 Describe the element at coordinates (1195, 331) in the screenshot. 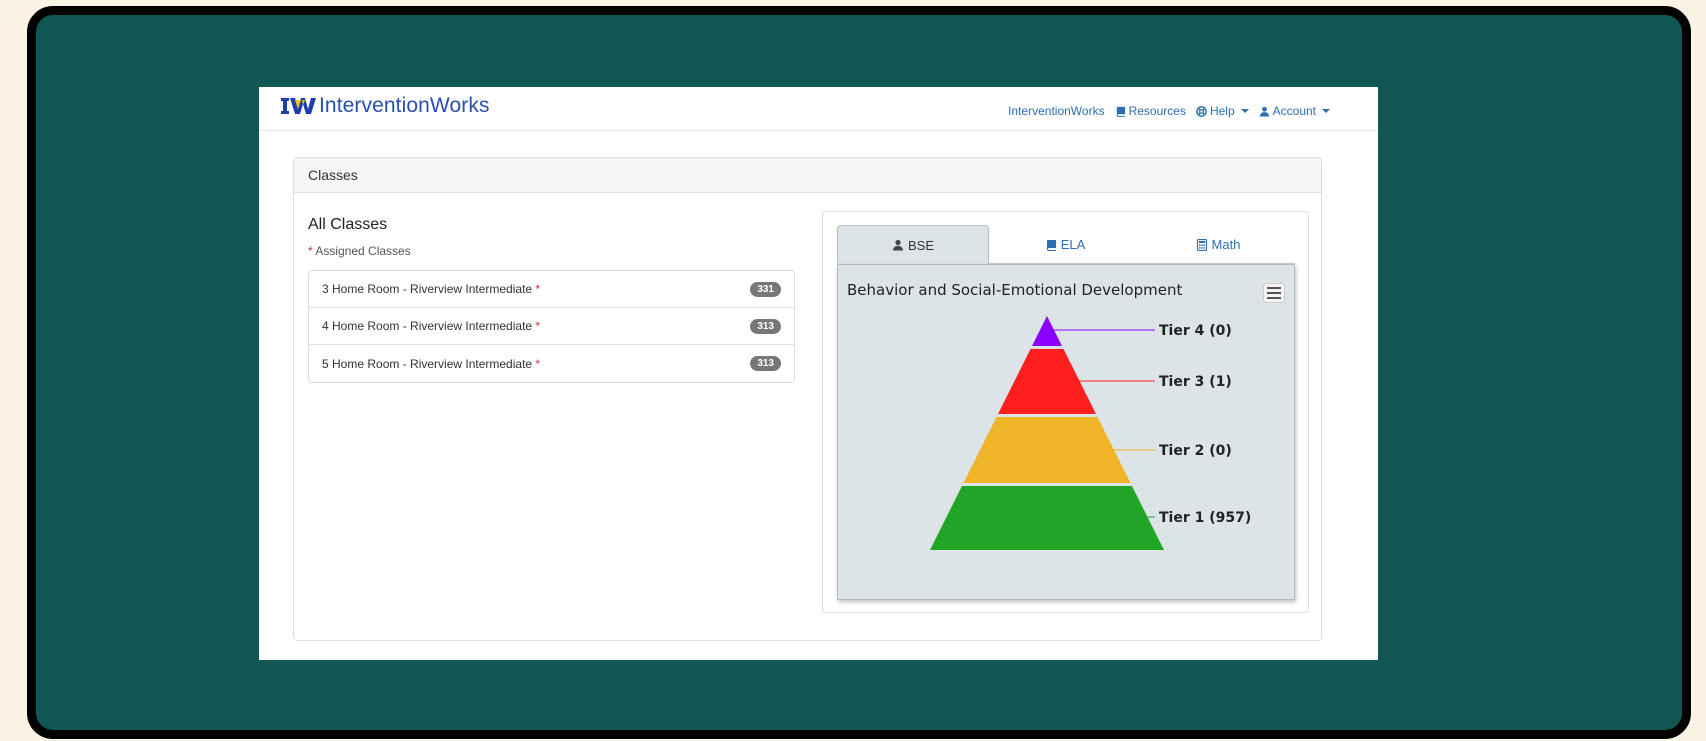

I see `tier-data-label: Tier 4 (0)` at that location.